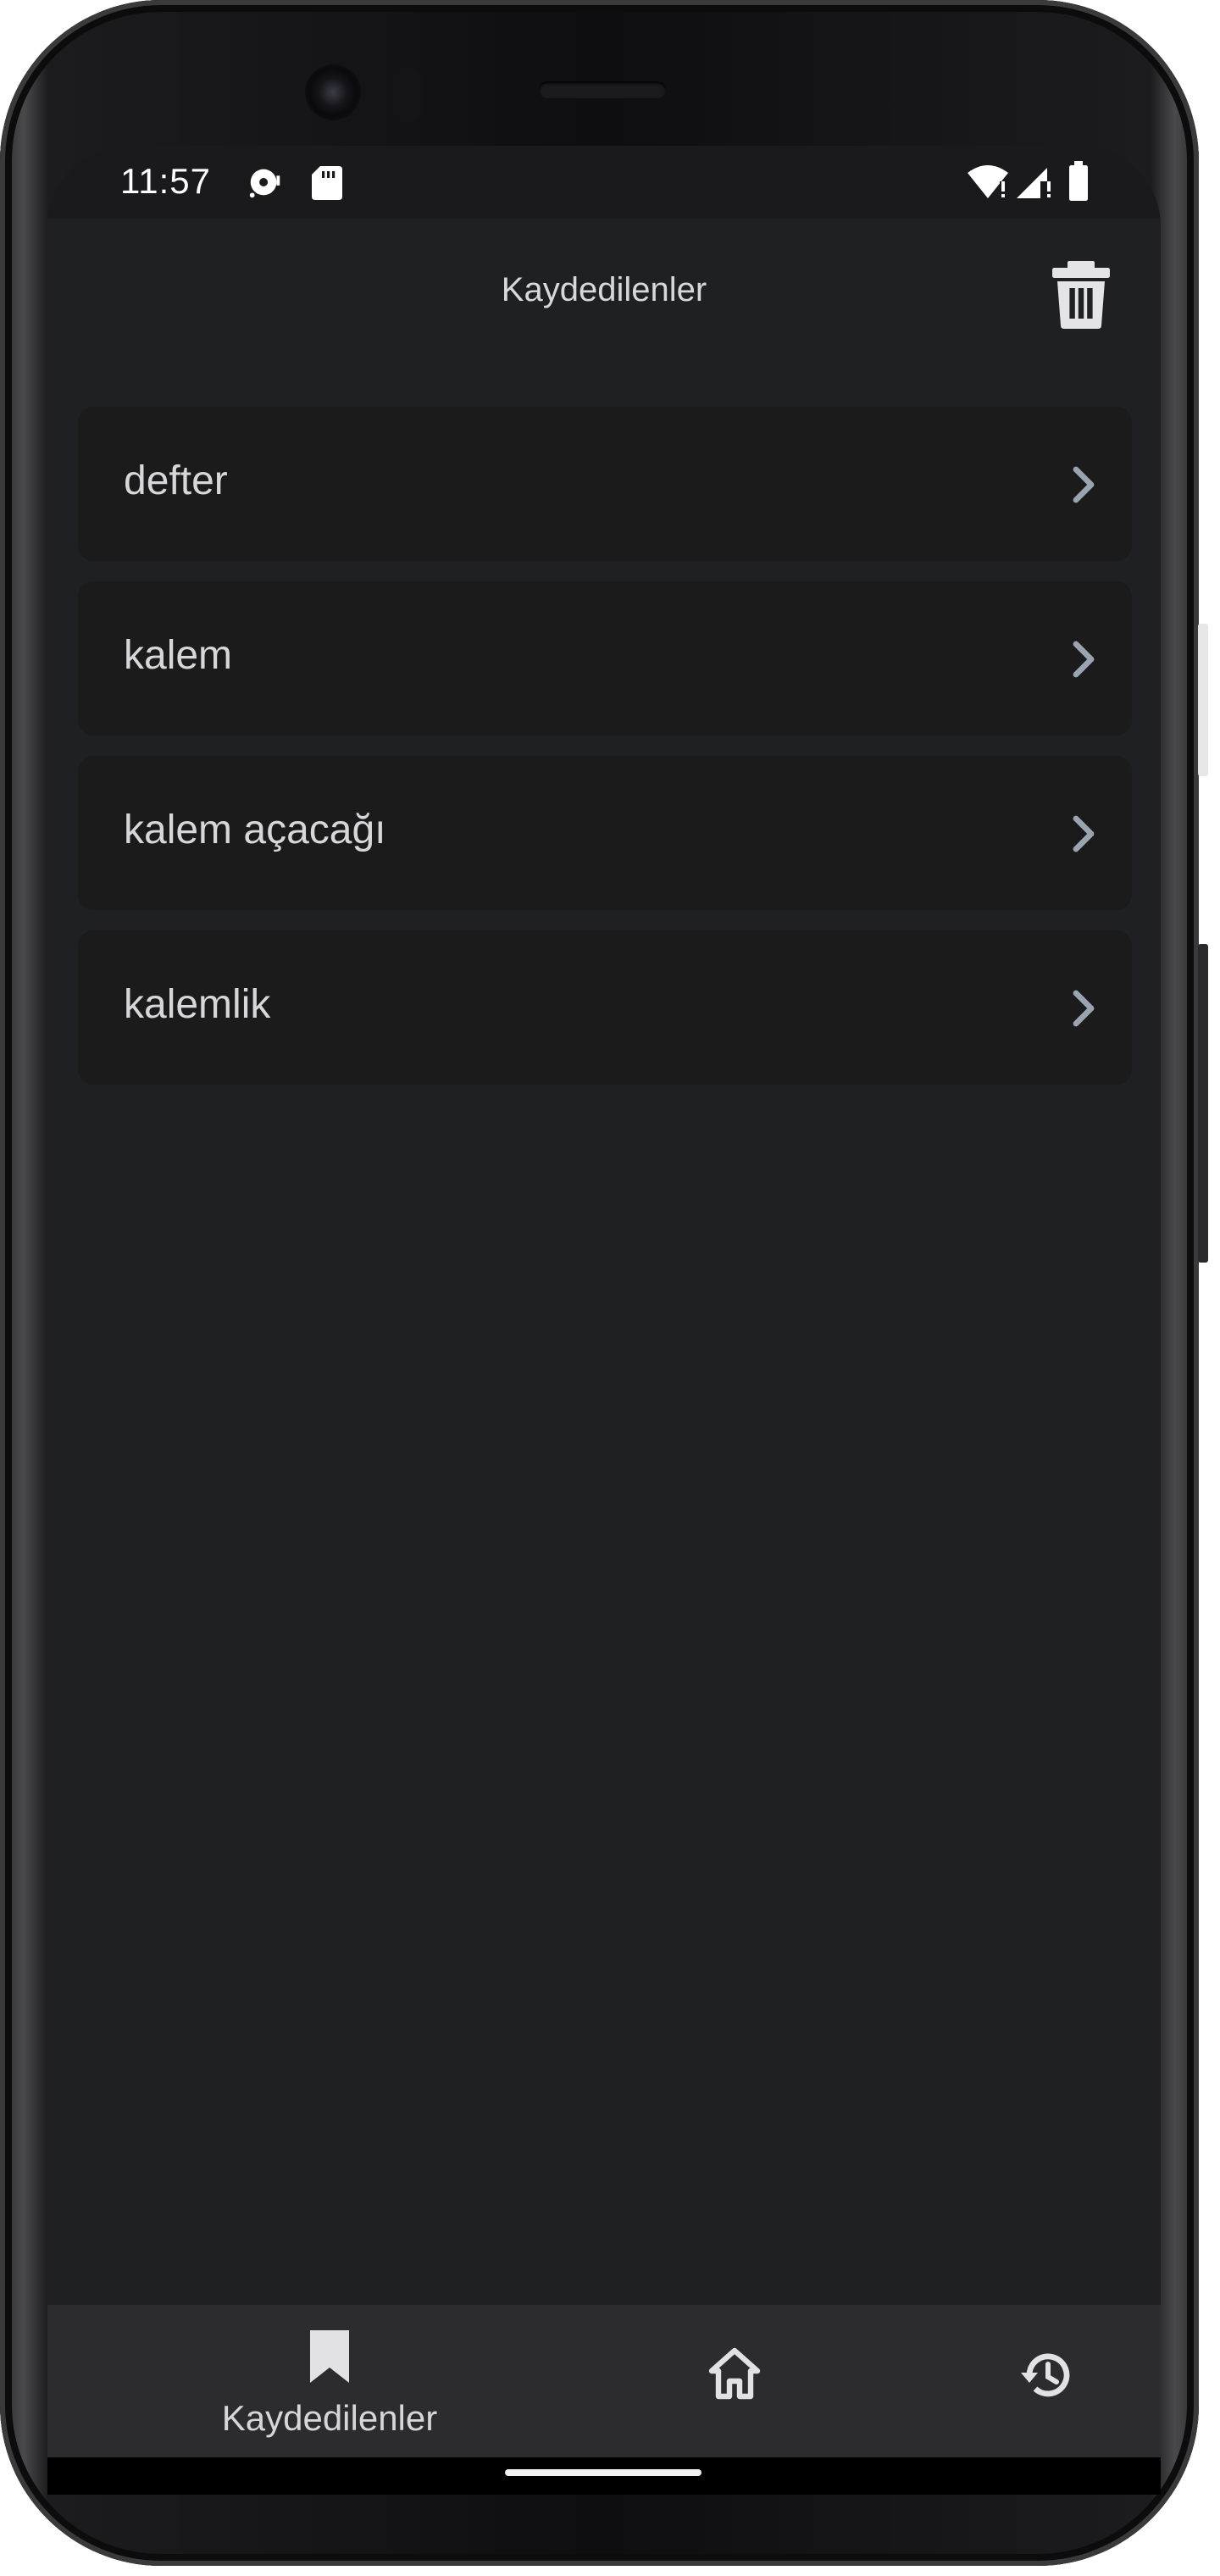 This screenshot has width=1220, height=2576. What do you see at coordinates (604, 2381) in the screenshot?
I see `bottom-navigation: Kaydedilenler` at bounding box center [604, 2381].